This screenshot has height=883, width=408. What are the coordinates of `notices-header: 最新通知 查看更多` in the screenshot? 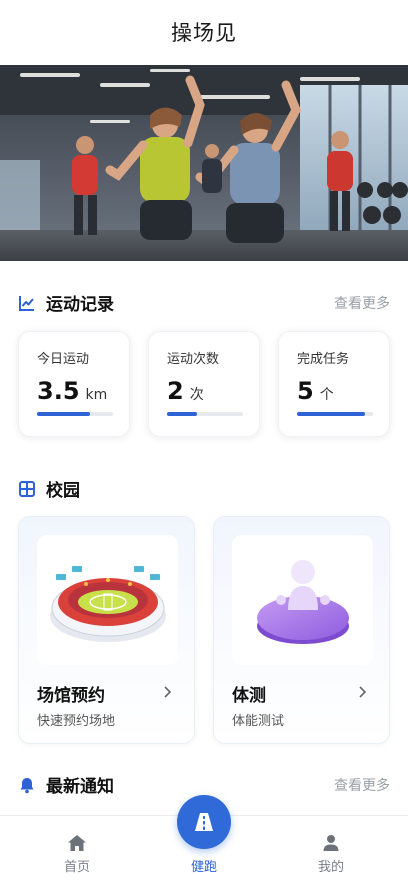 It's located at (204, 784).